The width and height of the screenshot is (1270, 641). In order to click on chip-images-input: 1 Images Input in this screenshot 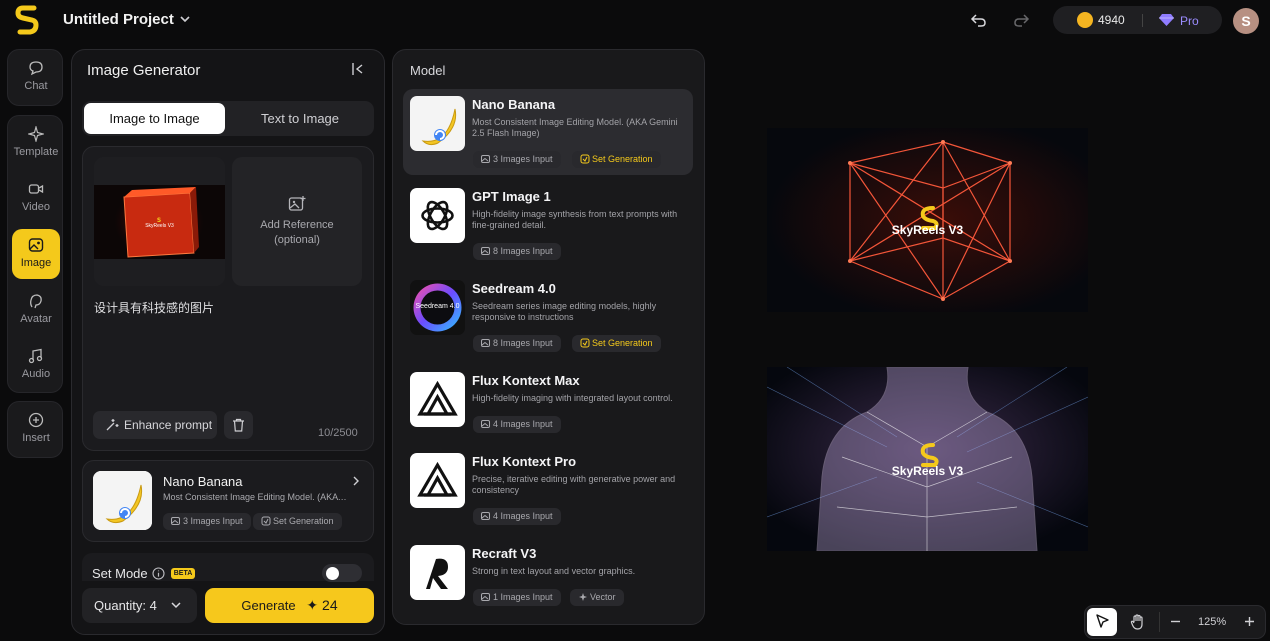, I will do `click(517, 597)`.